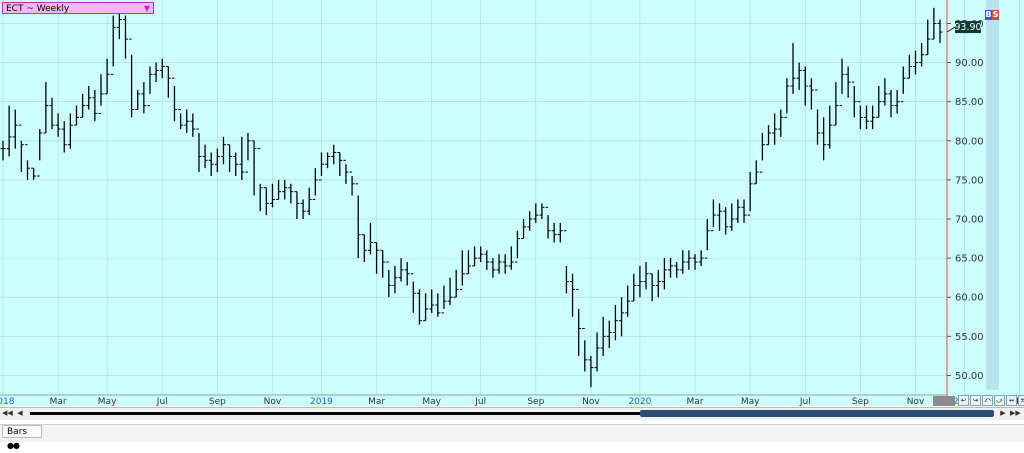 The image size is (1024, 453). What do you see at coordinates (988, 15) in the screenshot?
I see `buy-label: B` at bounding box center [988, 15].